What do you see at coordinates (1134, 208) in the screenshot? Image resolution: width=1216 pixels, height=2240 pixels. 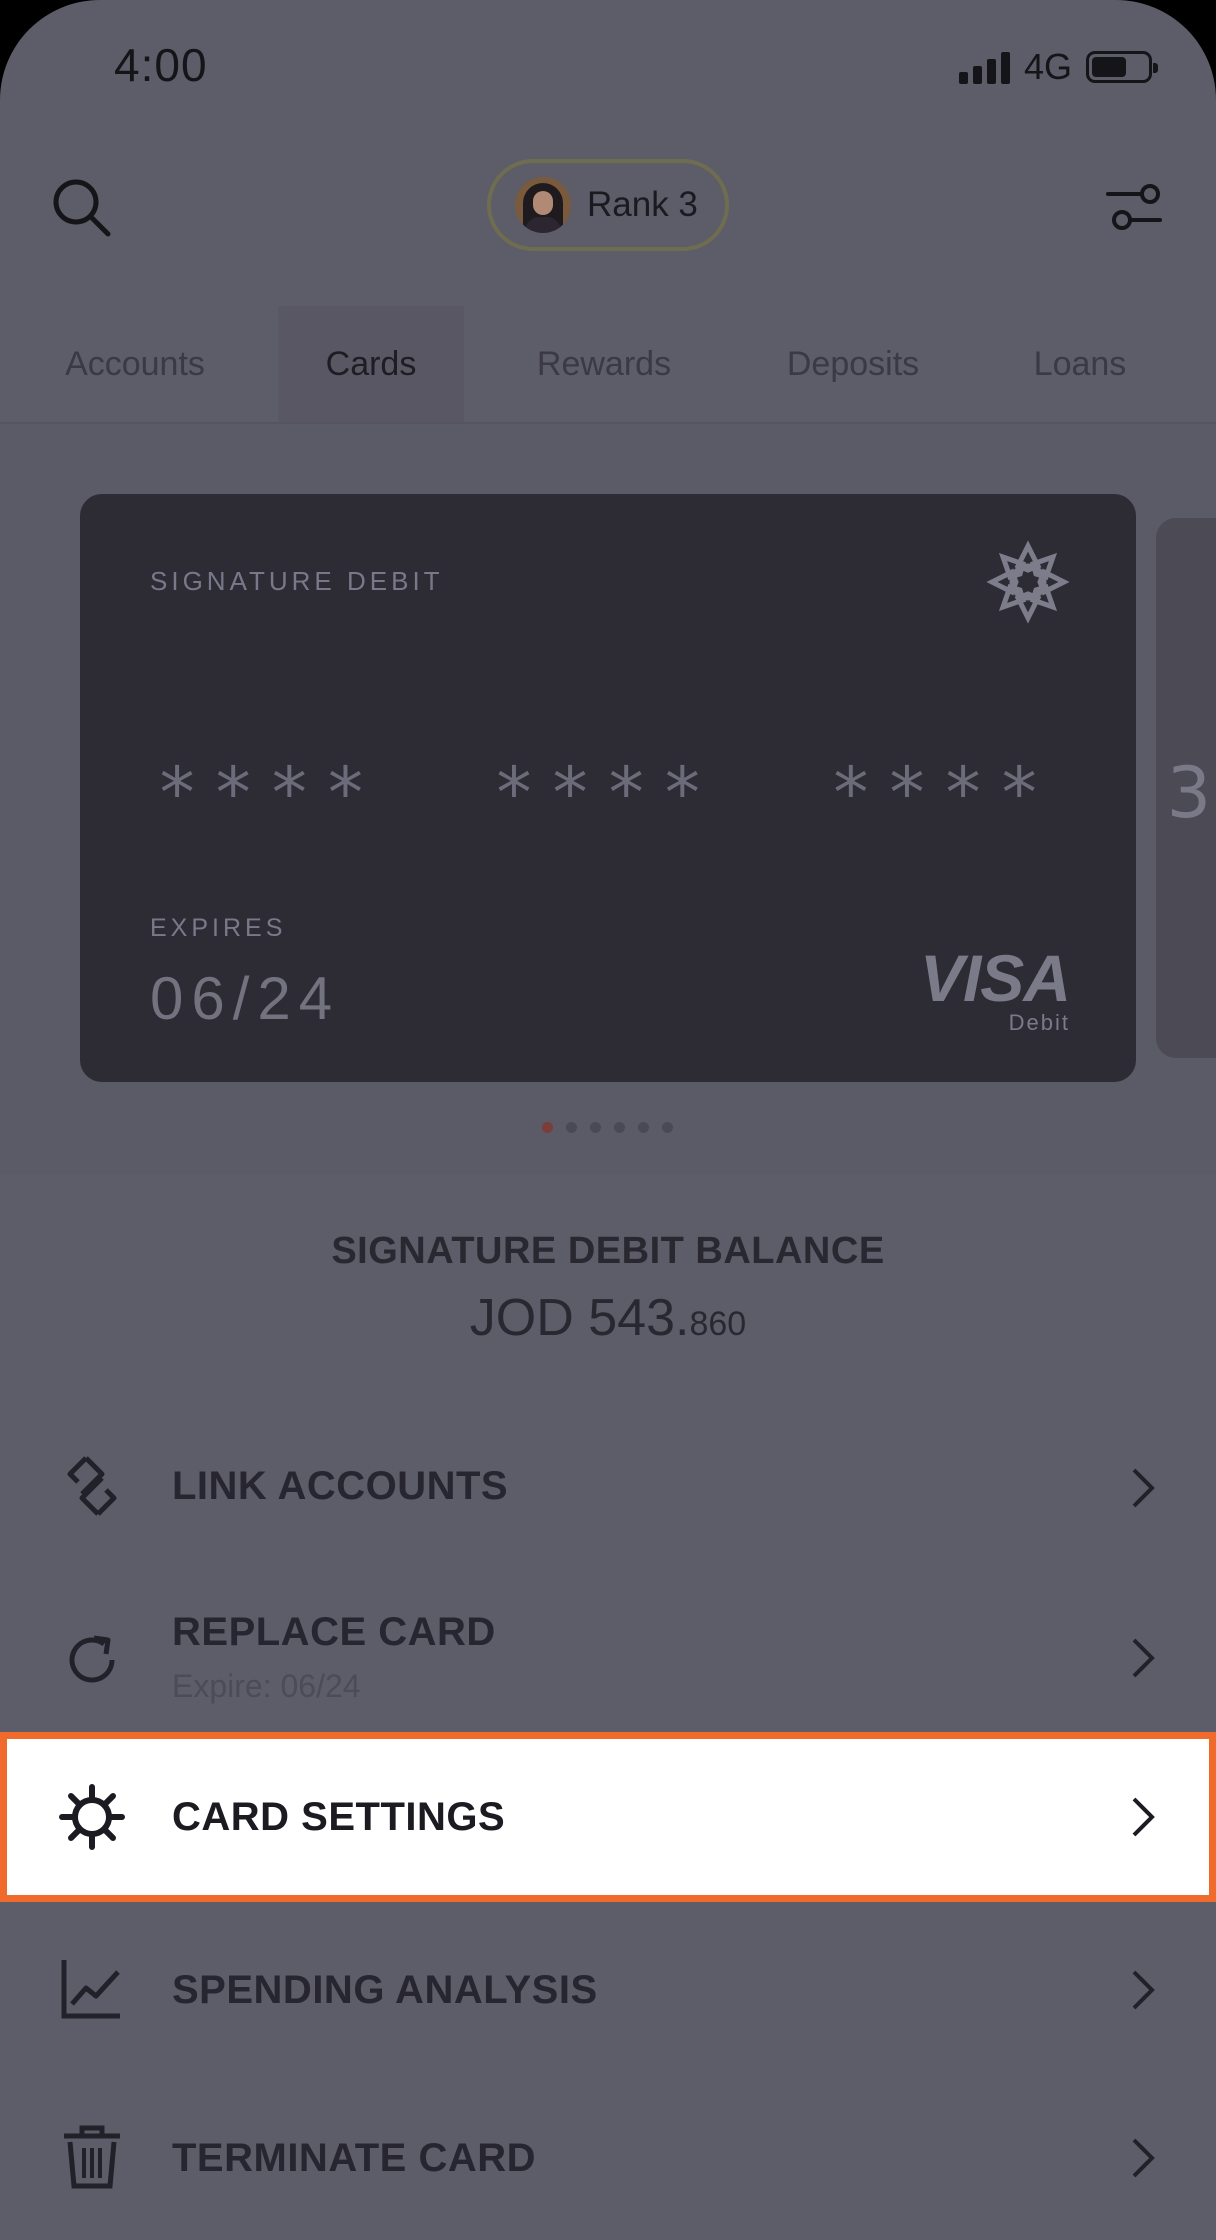 I see `filter-icon` at bounding box center [1134, 208].